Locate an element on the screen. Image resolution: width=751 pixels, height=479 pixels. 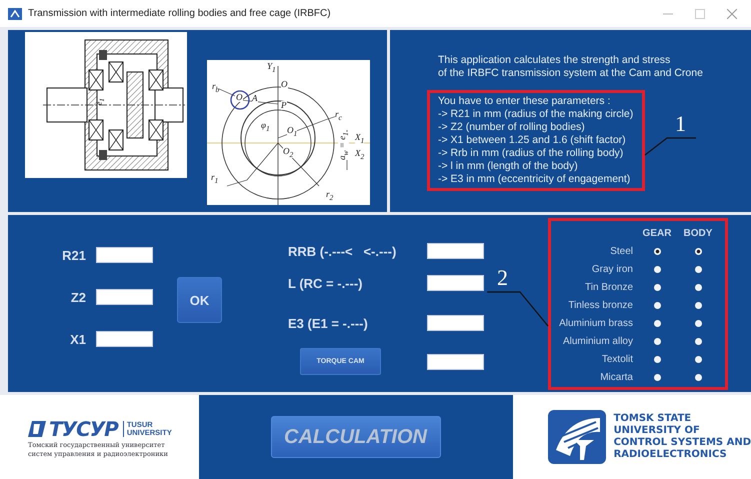
diagram-label: φ$_{1}$ is located at coordinates (265, 126).